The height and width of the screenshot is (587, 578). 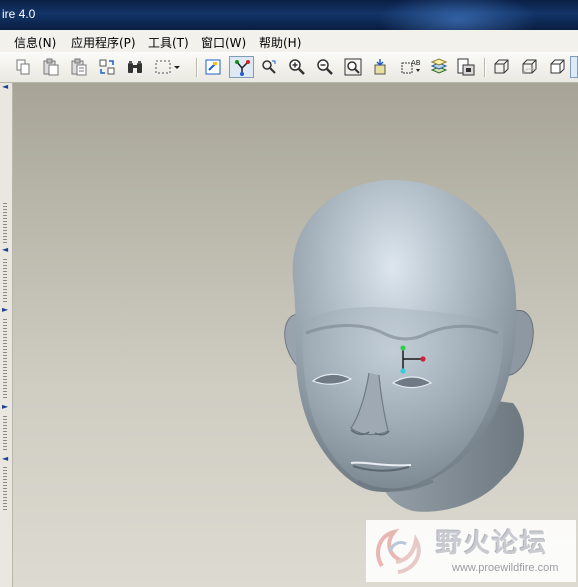 What do you see at coordinates (135, 67) in the screenshot?
I see `find-binoculars-icon` at bounding box center [135, 67].